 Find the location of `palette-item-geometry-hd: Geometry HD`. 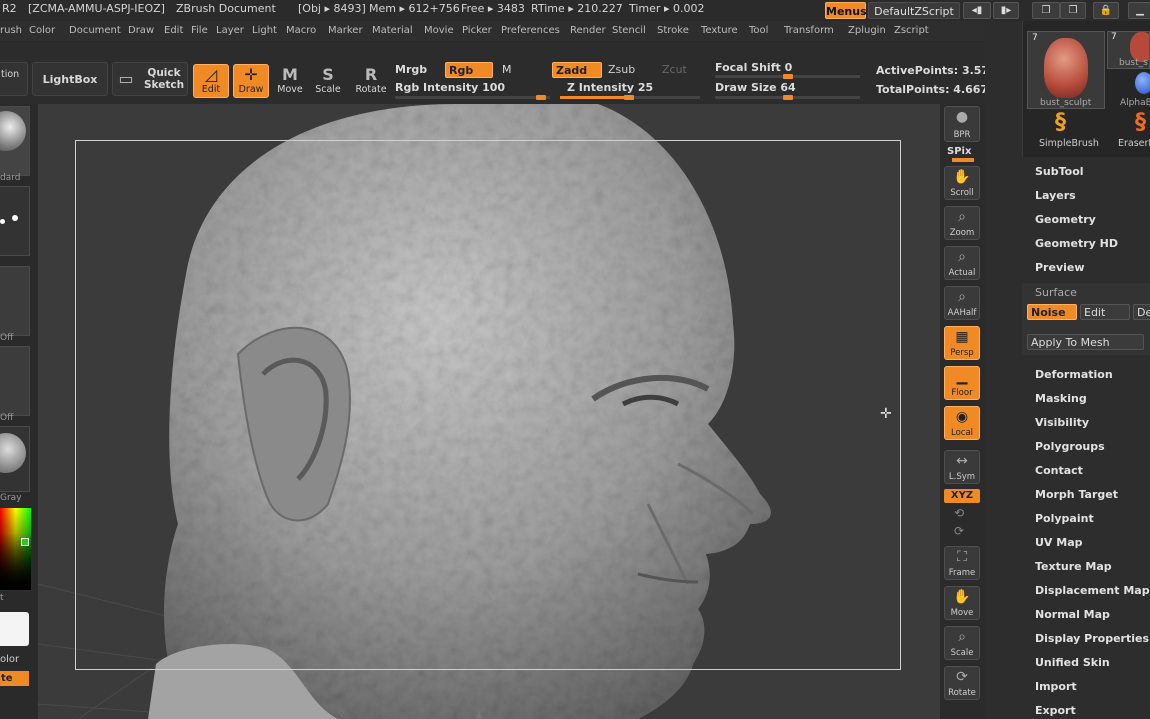

palette-item-geometry-hd: Geometry HD is located at coordinates (1076, 243).